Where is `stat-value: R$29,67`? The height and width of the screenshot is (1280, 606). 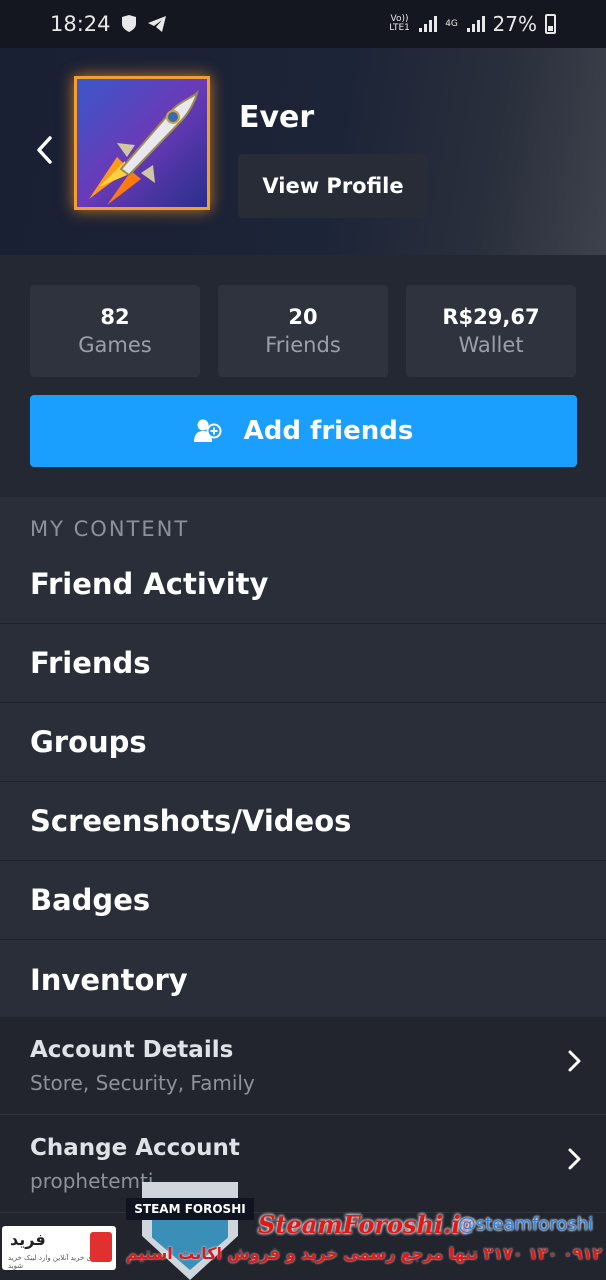 stat-value: R$29,67 is located at coordinates (491, 317).